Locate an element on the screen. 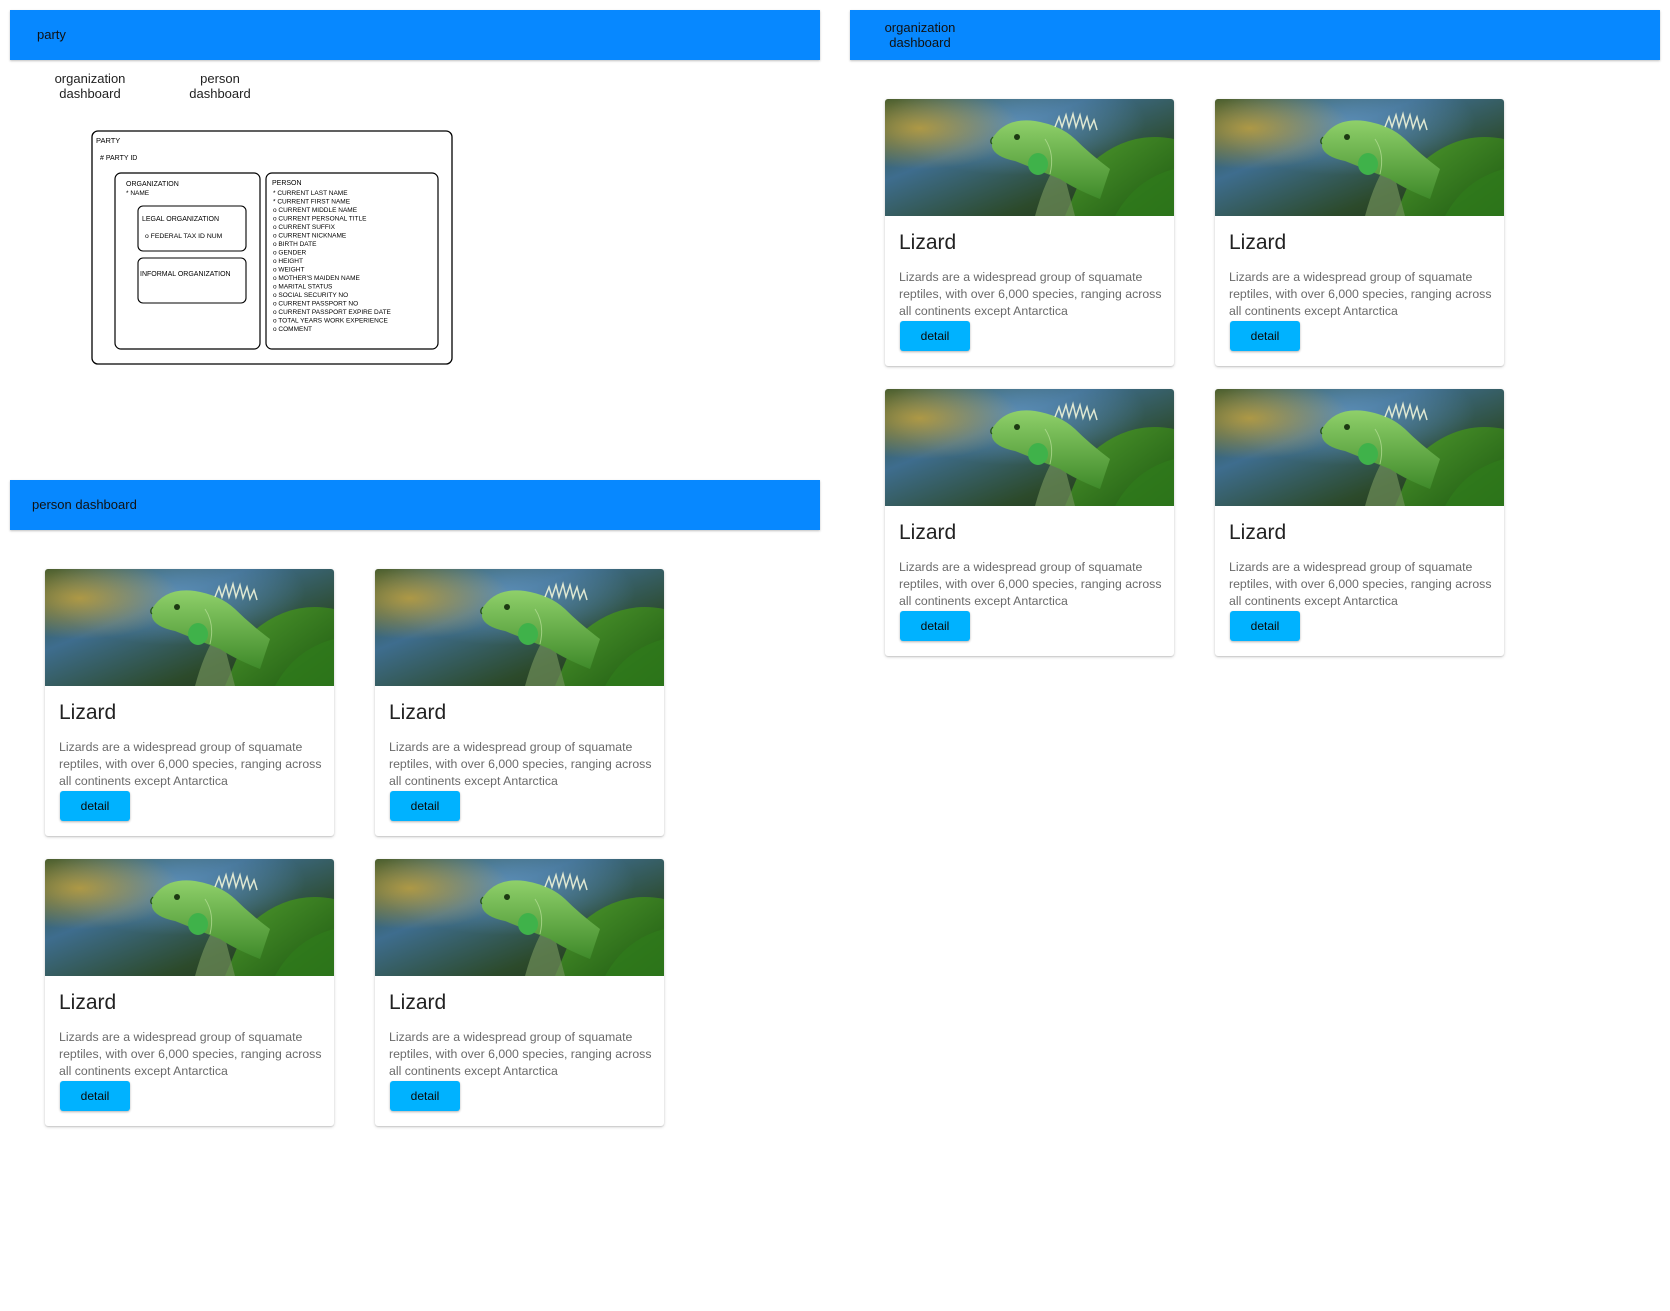 The image size is (1670, 1311). person-attribute: o HEIGHT is located at coordinates (288, 261).